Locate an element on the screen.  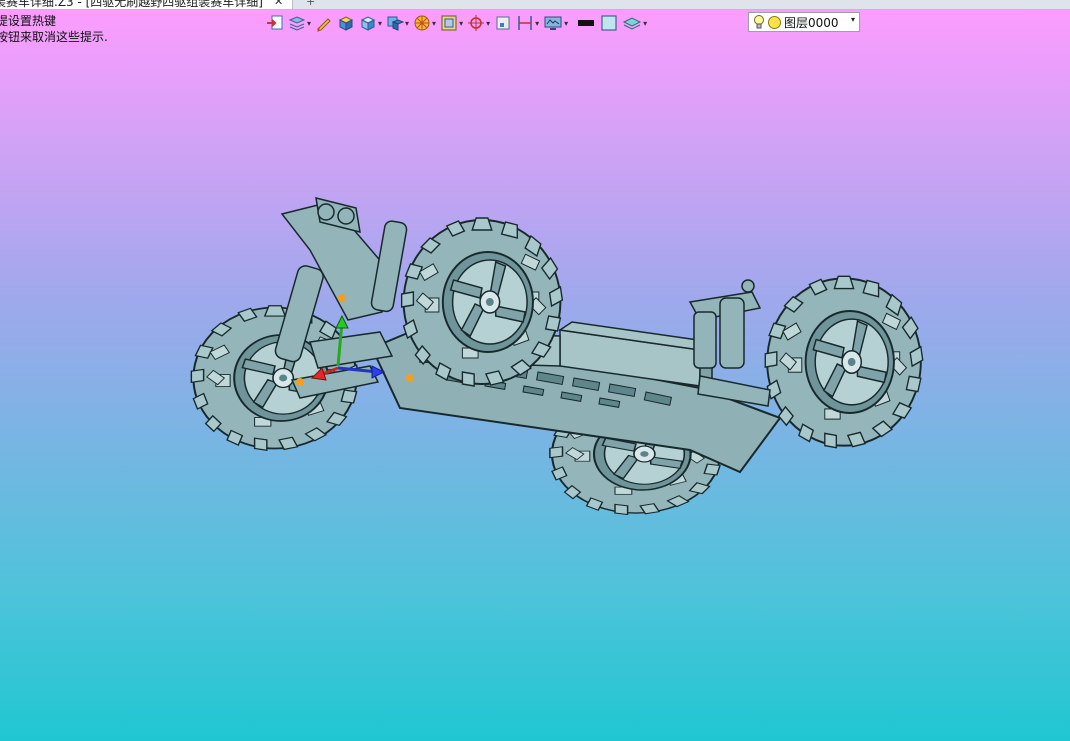
layers-button: ▾ is located at coordinates (299, 23).